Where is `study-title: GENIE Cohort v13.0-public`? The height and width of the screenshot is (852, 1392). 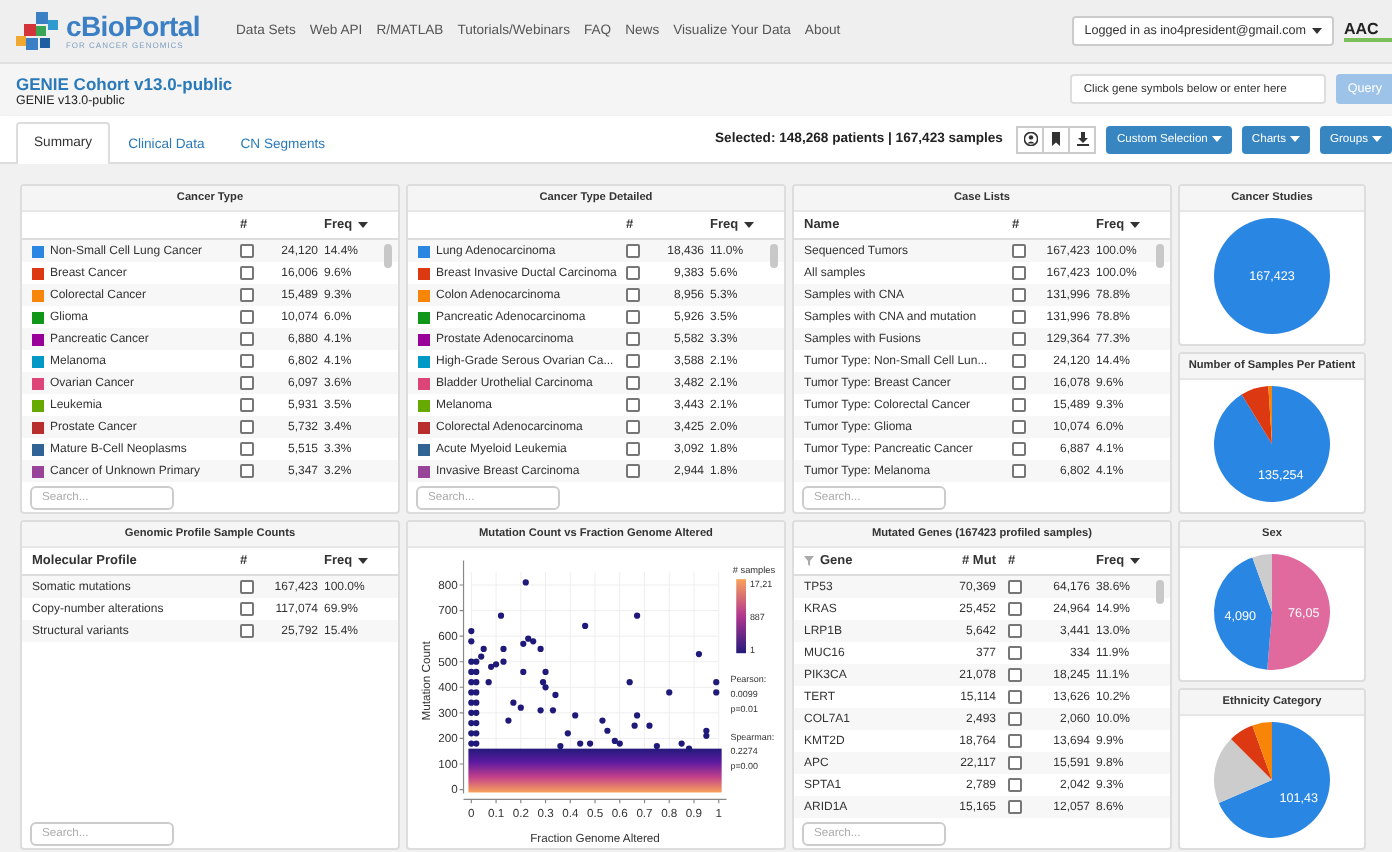
study-title: GENIE Cohort v13.0-public is located at coordinates (124, 84).